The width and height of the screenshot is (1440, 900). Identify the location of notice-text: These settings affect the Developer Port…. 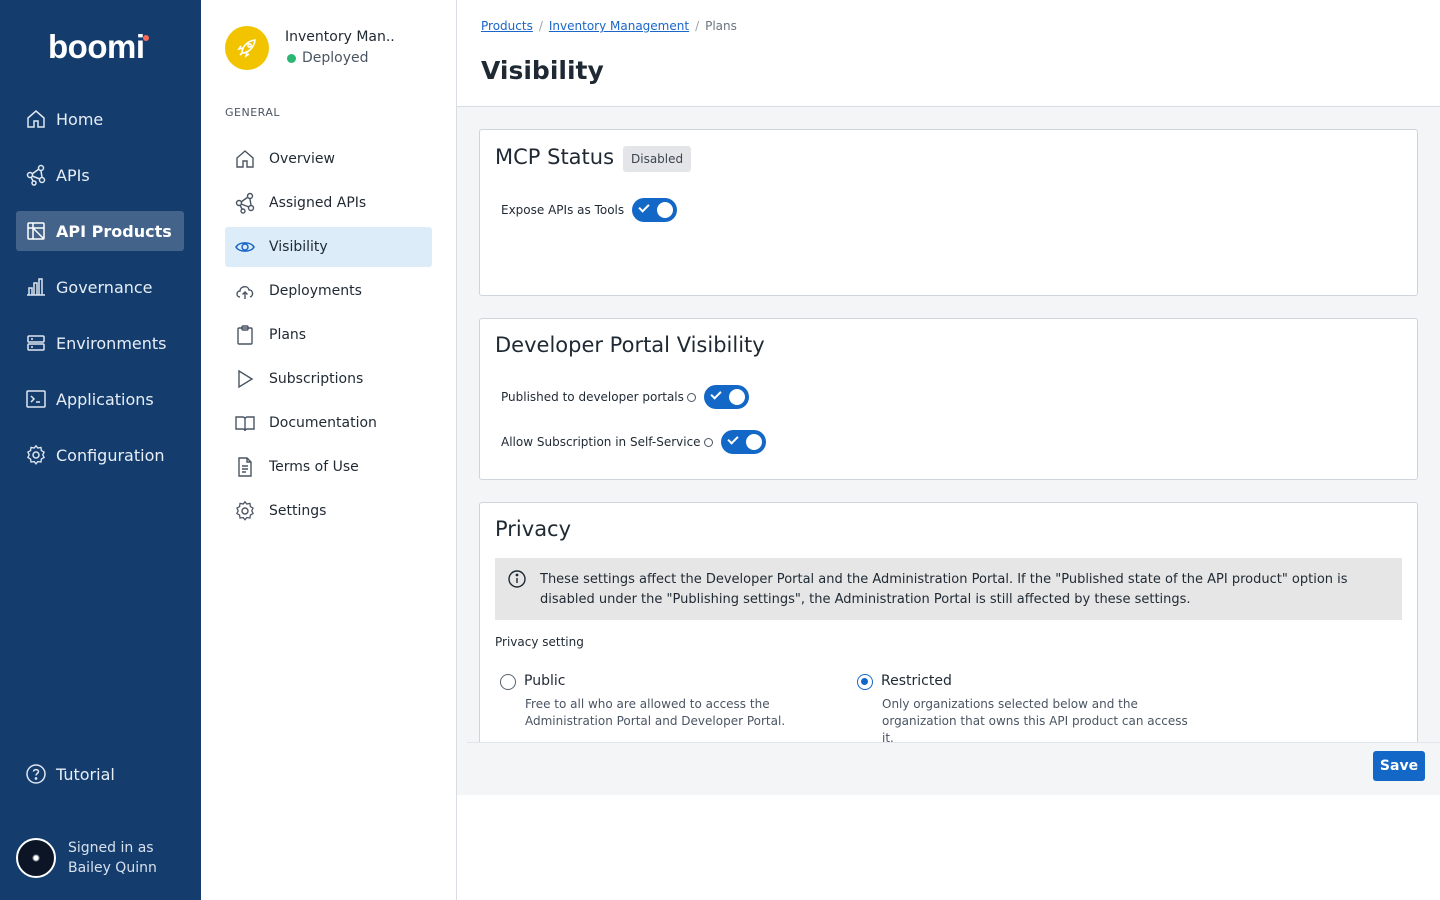
(944, 589).